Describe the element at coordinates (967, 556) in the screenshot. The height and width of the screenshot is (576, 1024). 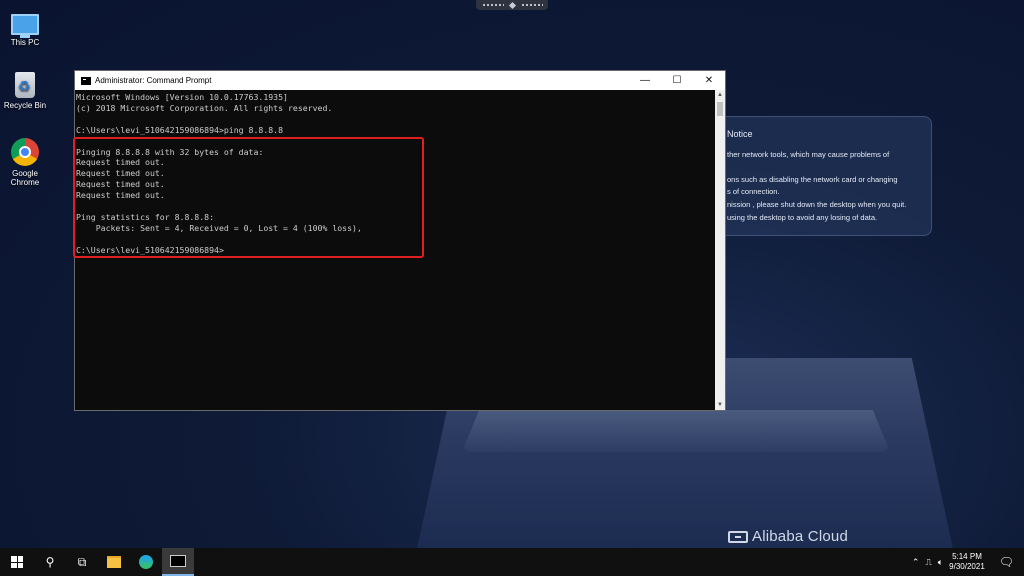
I see `clock-time: 5:14 PM` at that location.